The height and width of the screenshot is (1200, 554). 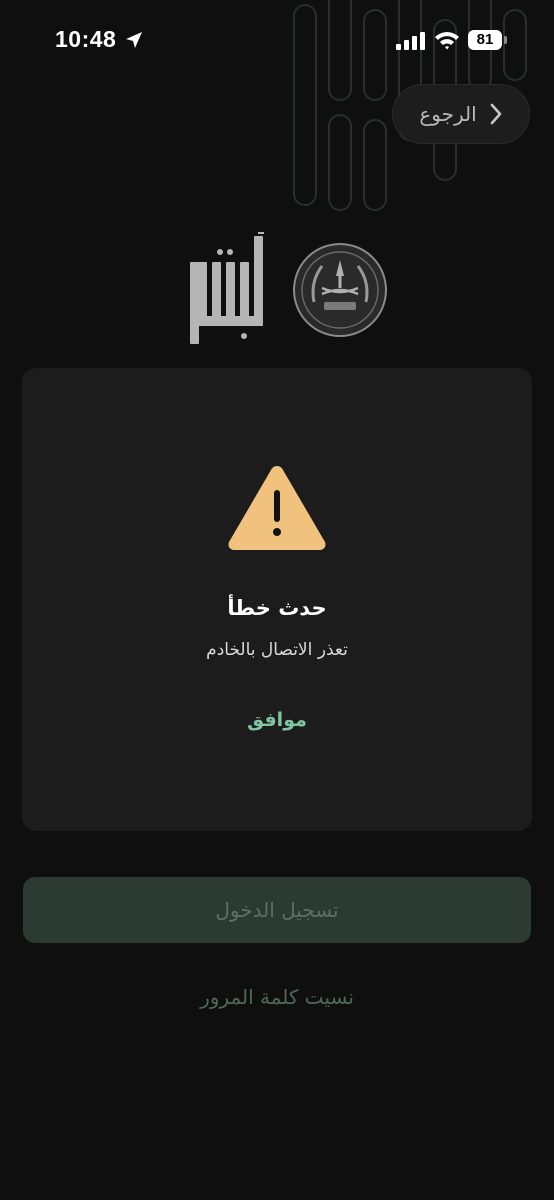 What do you see at coordinates (448, 114) in the screenshot?
I see `back-label: الرجوع` at bounding box center [448, 114].